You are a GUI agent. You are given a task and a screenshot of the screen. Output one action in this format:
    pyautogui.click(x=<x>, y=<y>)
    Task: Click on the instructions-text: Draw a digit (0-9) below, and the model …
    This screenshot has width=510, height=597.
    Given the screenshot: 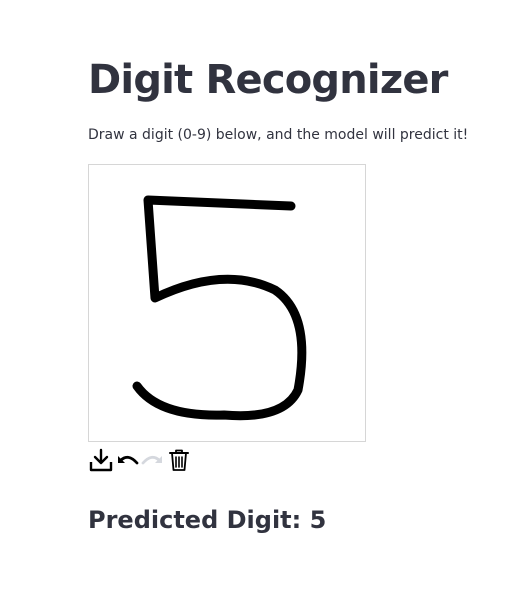 What is the action you would take?
    pyautogui.click(x=278, y=135)
    